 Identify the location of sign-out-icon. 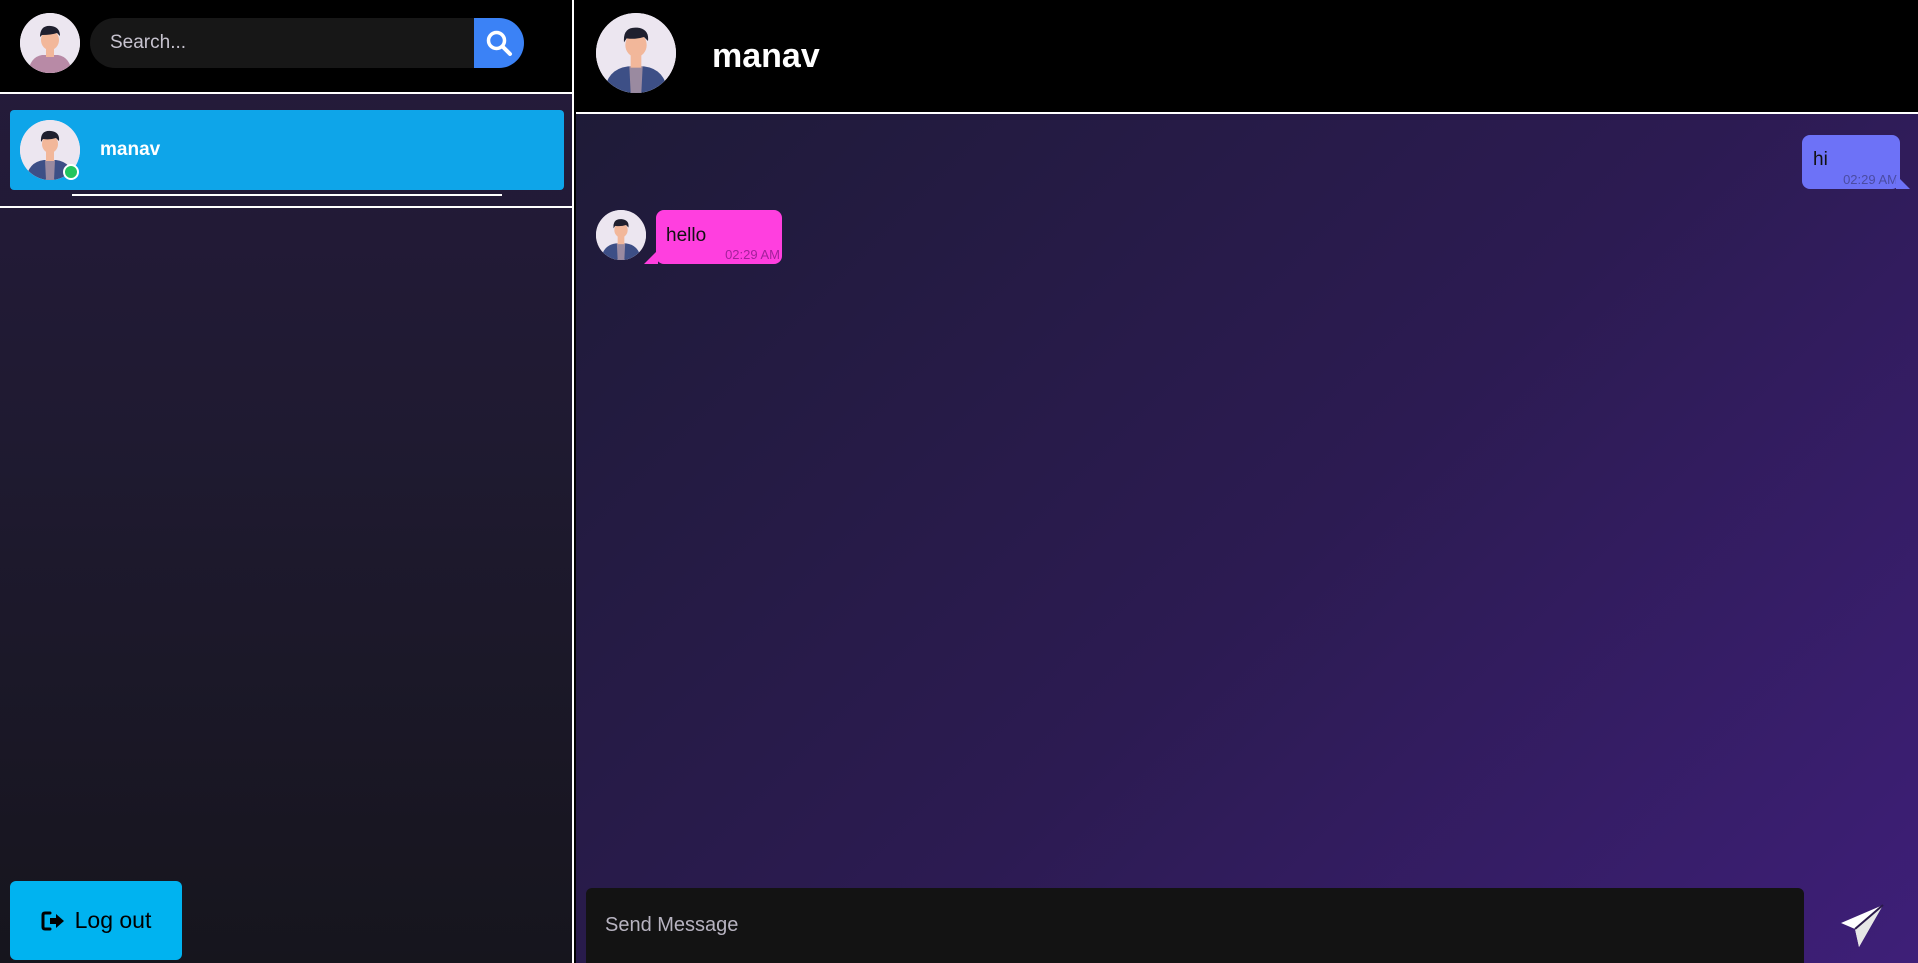
(52, 920).